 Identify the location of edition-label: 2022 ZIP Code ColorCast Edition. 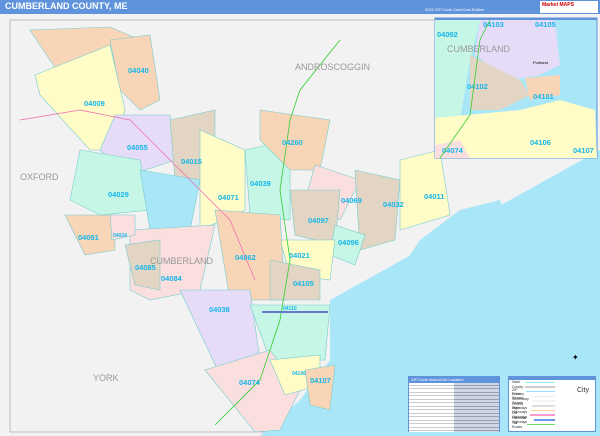
(455, 9).